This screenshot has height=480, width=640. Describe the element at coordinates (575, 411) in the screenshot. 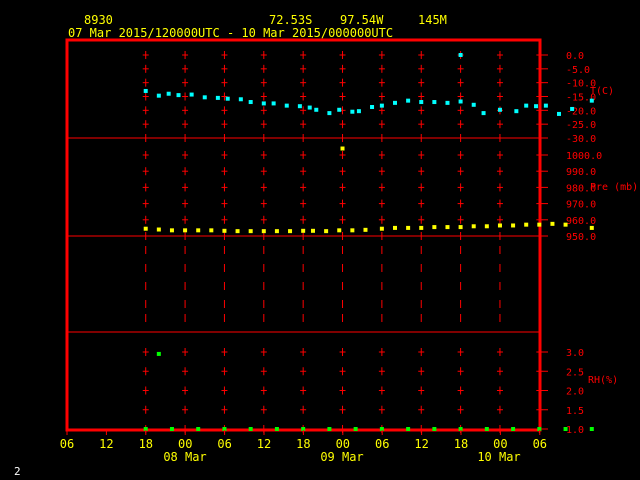

I see `ytick-label: 1.5` at that location.